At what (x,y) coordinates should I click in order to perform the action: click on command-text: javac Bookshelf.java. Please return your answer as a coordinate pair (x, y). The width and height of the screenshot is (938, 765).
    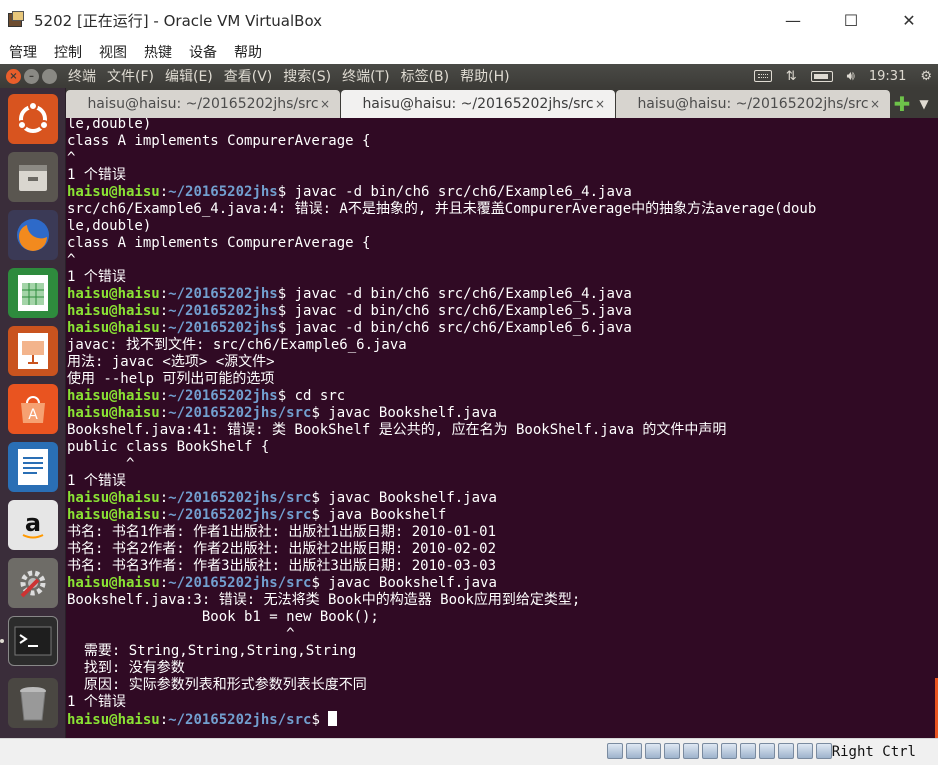
    Looking at the image, I should click on (408, 413).